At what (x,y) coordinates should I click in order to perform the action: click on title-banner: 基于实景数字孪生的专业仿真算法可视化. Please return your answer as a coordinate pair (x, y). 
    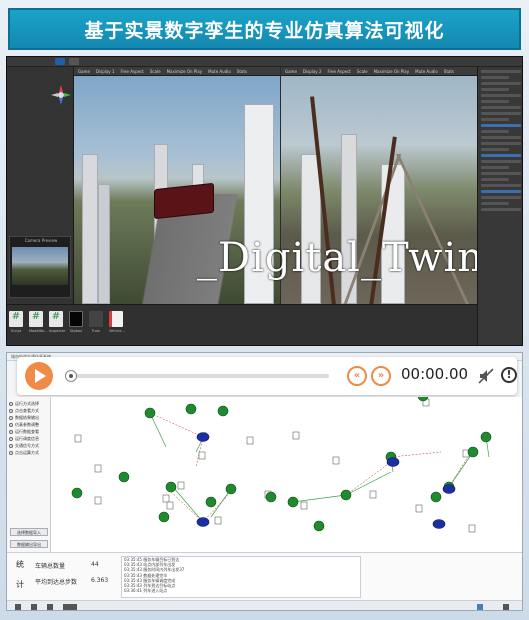
    Looking at the image, I should click on (264, 29).